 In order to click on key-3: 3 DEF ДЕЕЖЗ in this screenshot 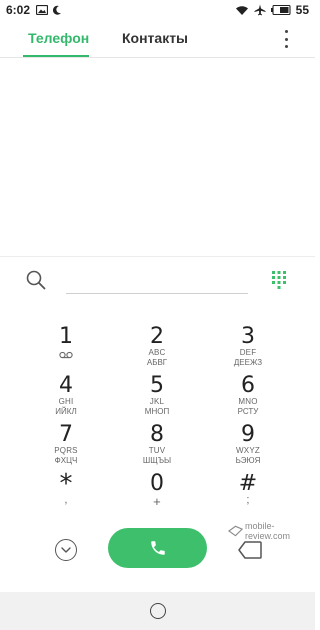, I will do `click(248, 348)`.